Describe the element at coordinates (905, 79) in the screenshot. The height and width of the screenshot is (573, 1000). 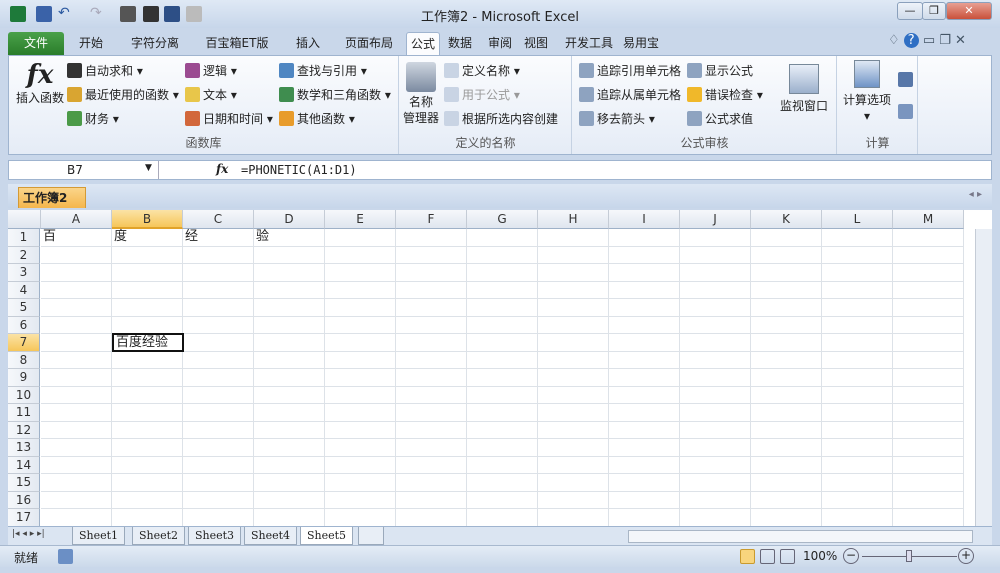
I see `calculate-now-icon` at that location.